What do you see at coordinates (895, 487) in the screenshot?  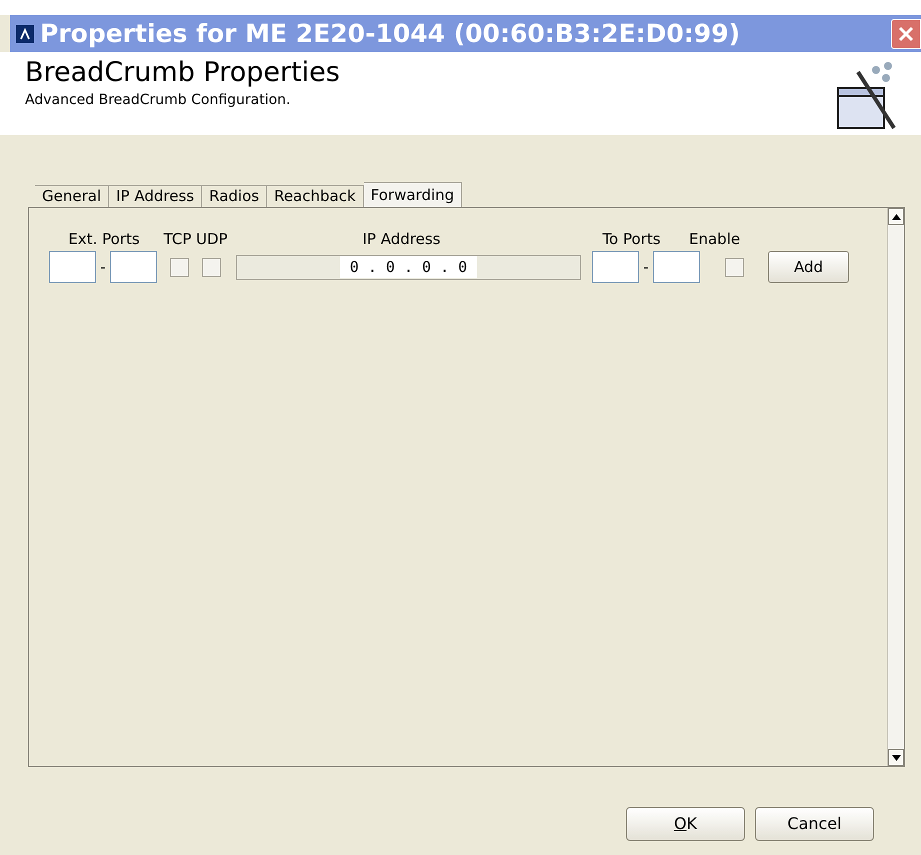 I see `scrollbar` at bounding box center [895, 487].